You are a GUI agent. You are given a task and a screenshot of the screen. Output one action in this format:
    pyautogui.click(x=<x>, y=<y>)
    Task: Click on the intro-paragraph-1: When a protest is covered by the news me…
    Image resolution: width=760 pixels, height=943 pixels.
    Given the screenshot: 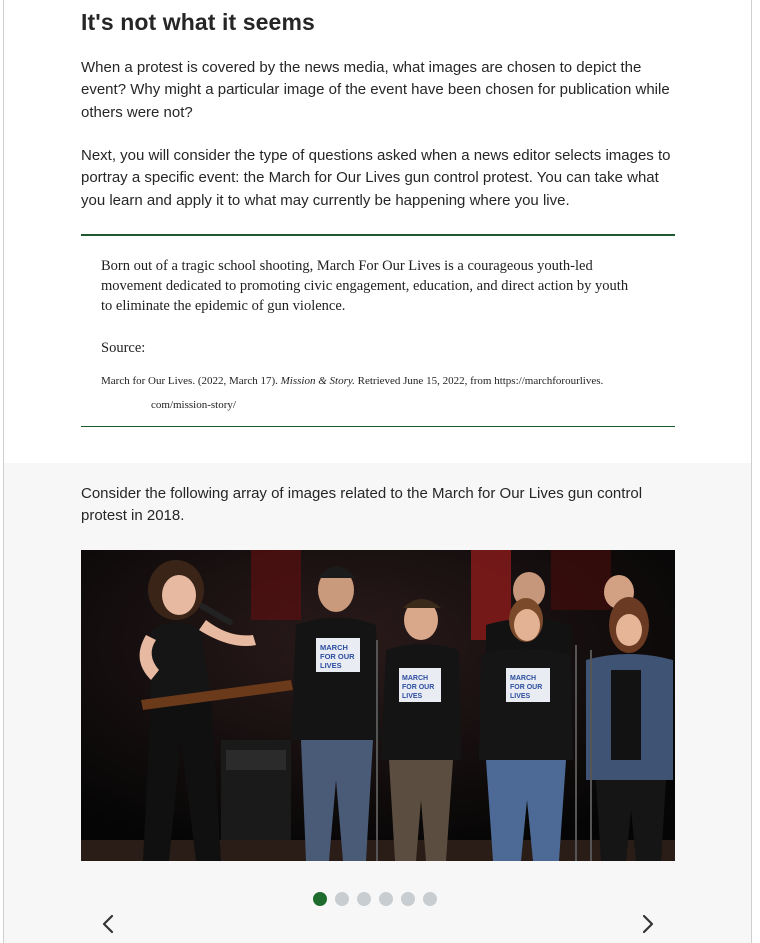 What is the action you would take?
    pyautogui.click(x=375, y=90)
    